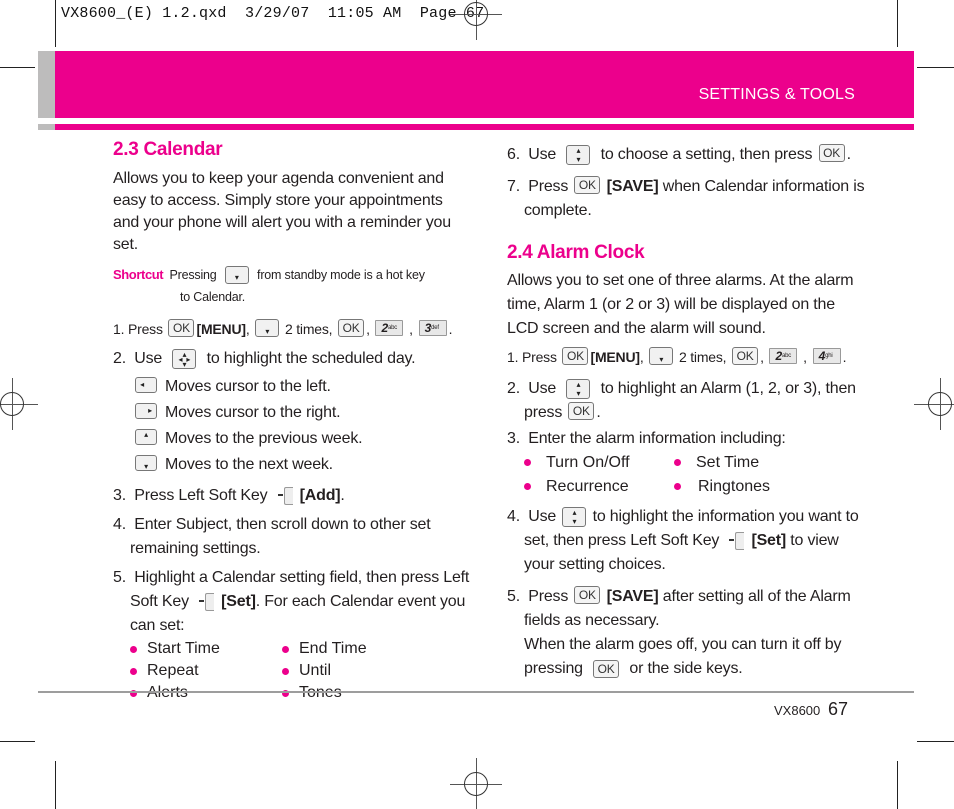 The width and height of the screenshot is (954, 809). Describe the element at coordinates (213, 297) in the screenshot. I see `shortcut-note-line2: to Calendar.` at that location.